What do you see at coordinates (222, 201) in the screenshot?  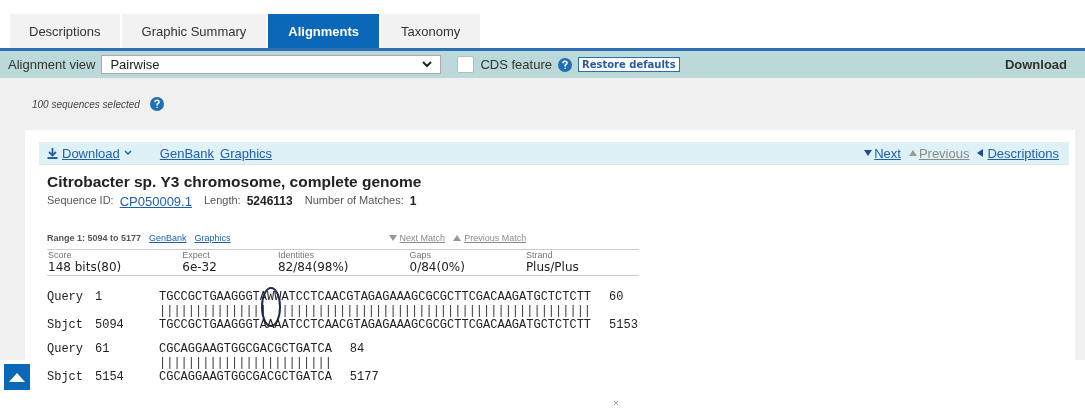 I see `field-label: Length:` at bounding box center [222, 201].